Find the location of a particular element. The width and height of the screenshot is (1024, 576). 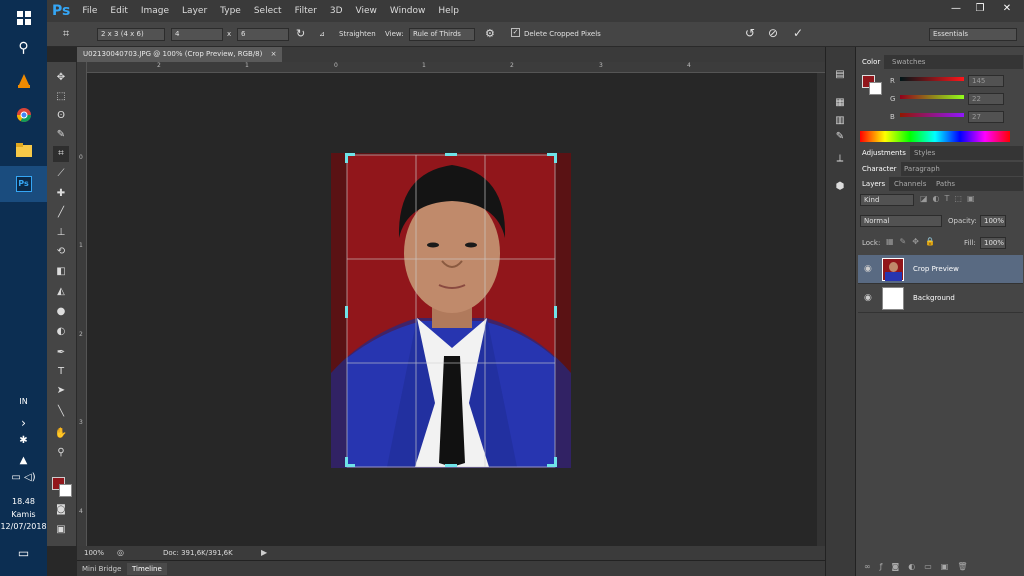

fill-input: 100% is located at coordinates (993, 243).